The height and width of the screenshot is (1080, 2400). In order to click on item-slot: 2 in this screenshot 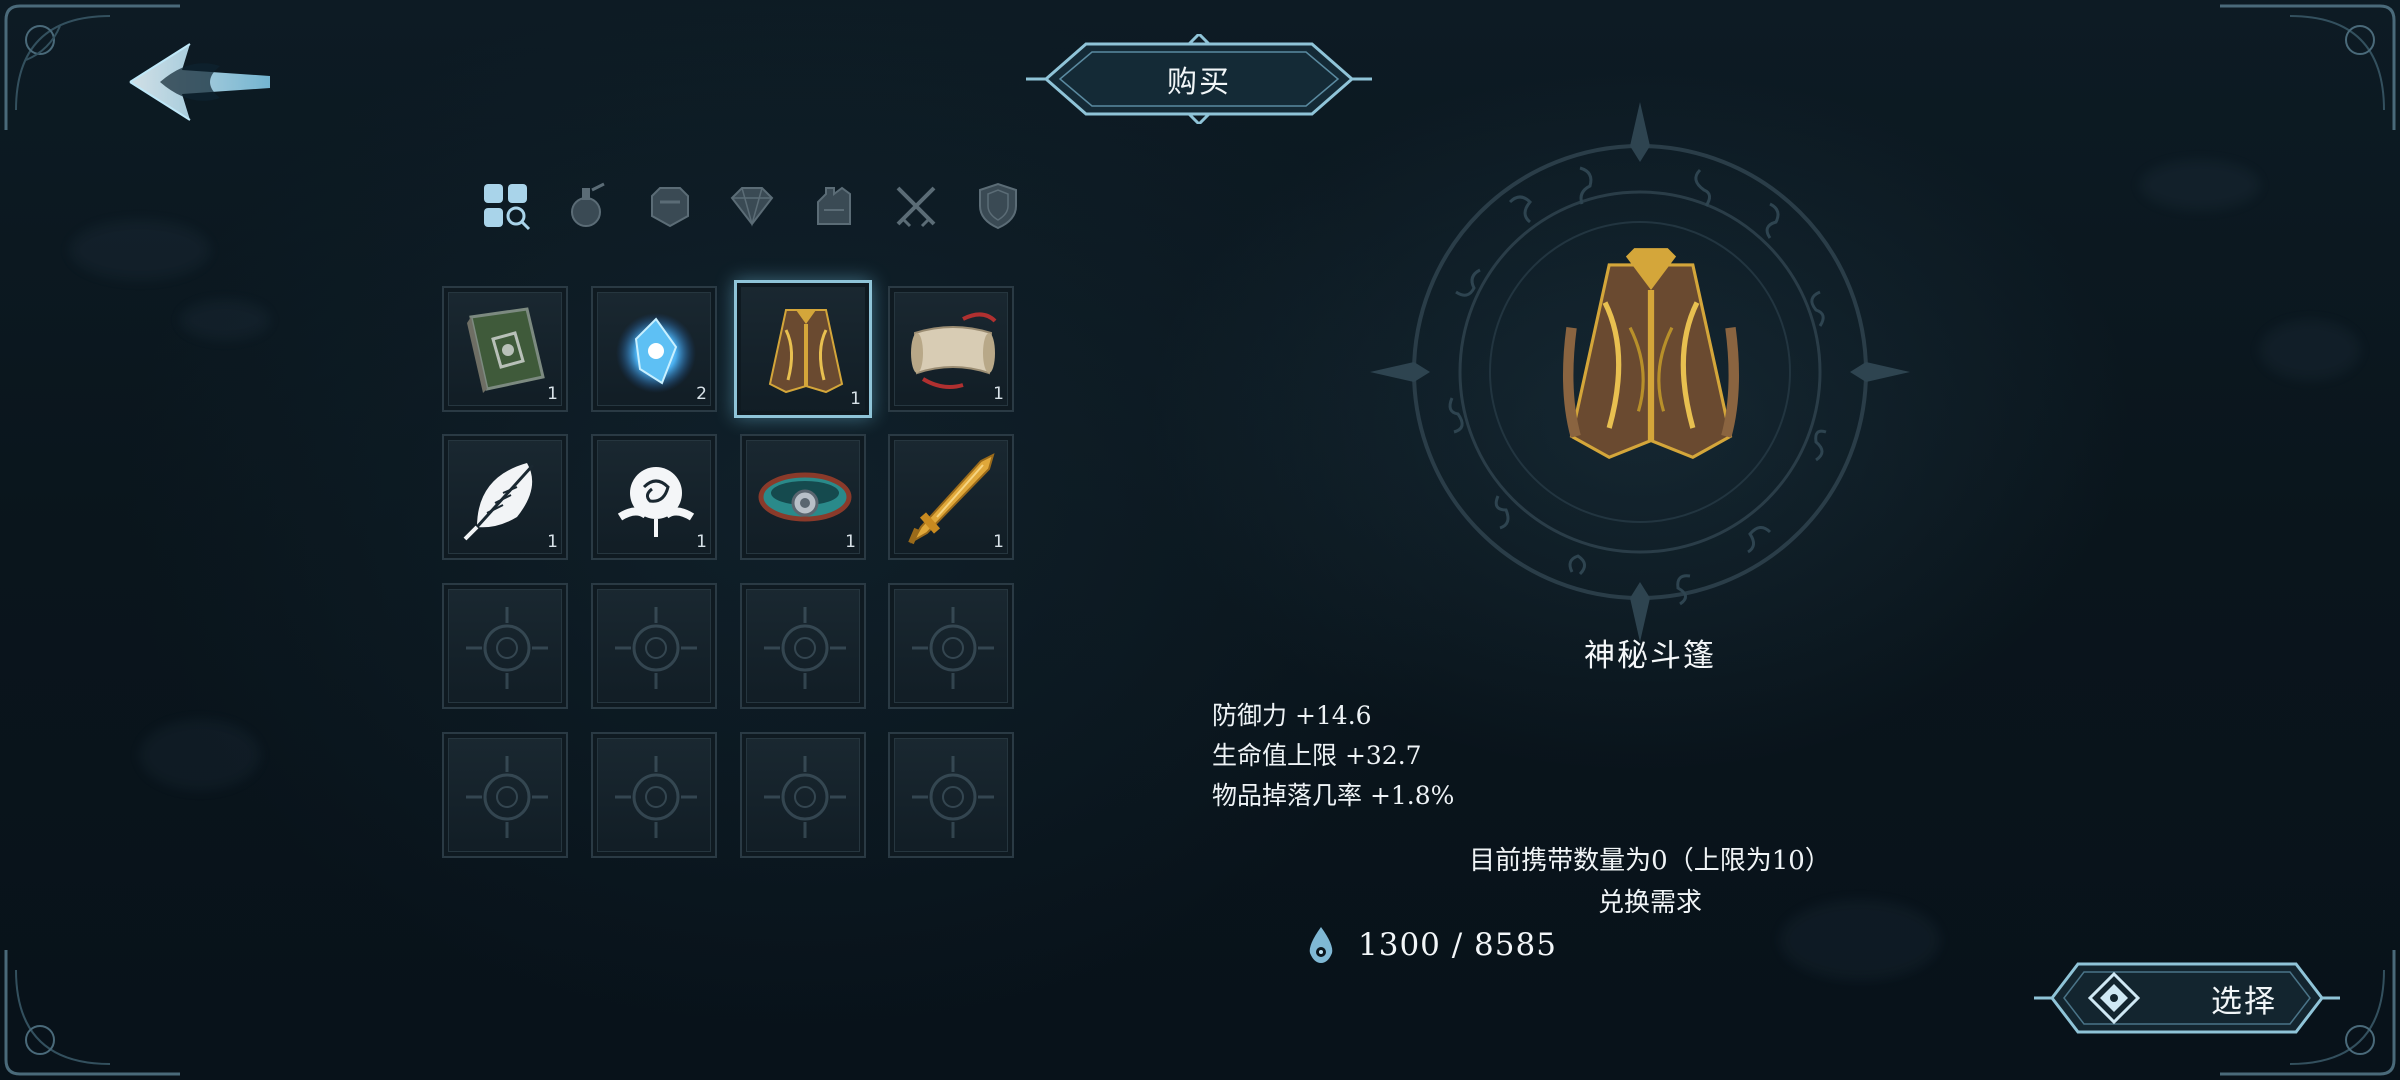, I will do `click(654, 349)`.